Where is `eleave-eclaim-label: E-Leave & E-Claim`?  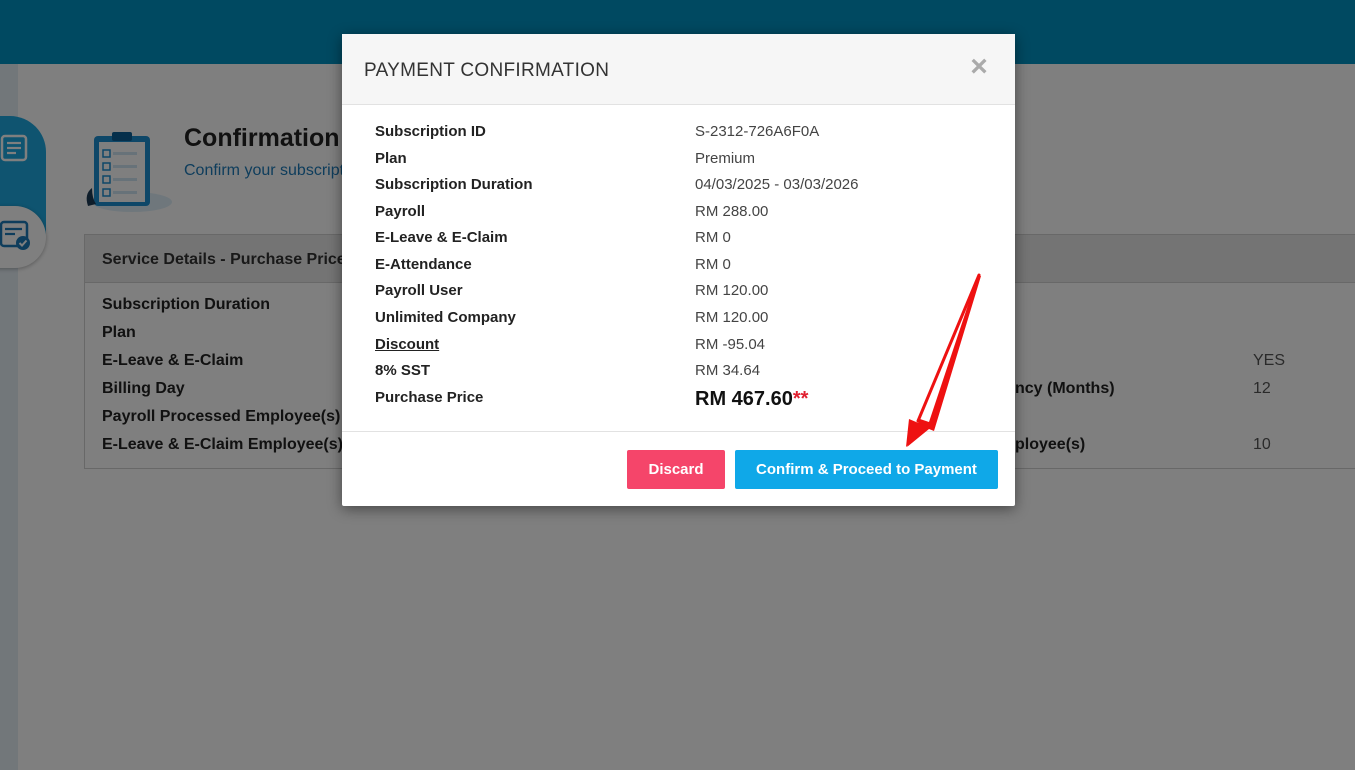 eleave-eclaim-label: E-Leave & E-Claim is located at coordinates (441, 237).